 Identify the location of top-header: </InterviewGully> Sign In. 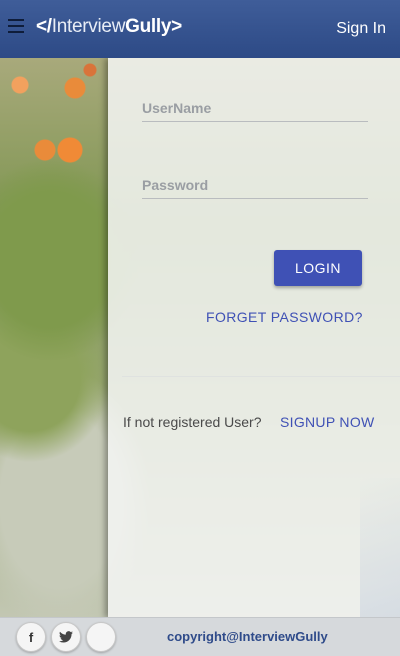
(200, 29).